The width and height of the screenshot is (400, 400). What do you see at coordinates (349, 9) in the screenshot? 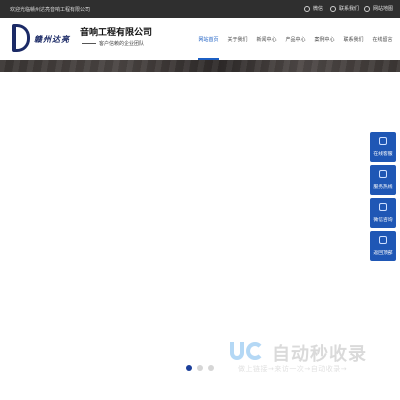
I see `topbar-link-label: 联系我们` at bounding box center [349, 9].